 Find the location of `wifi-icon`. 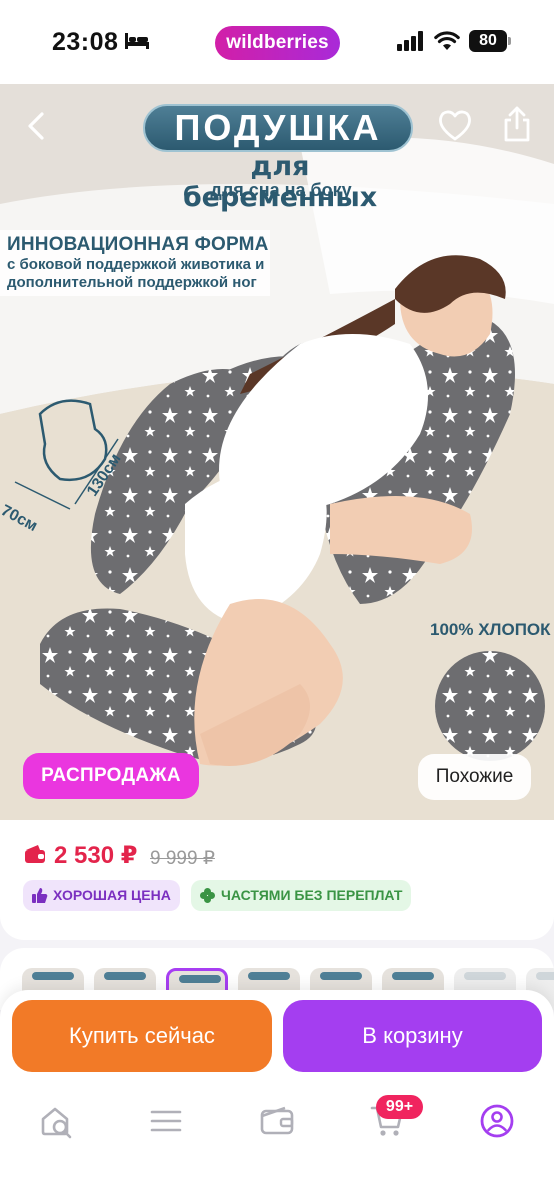

wifi-icon is located at coordinates (447, 40).